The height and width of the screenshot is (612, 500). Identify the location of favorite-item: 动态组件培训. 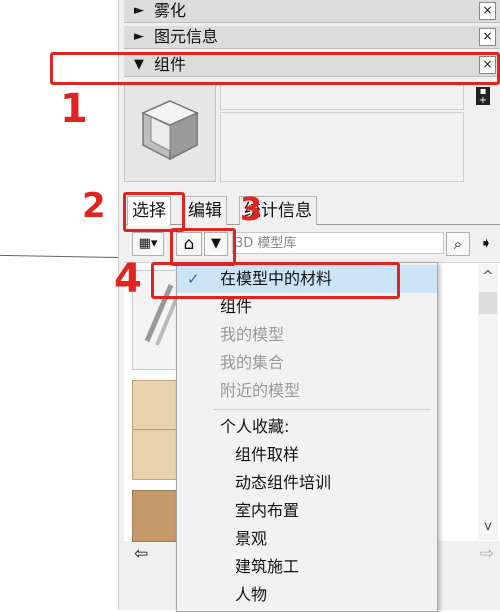
(307, 483).